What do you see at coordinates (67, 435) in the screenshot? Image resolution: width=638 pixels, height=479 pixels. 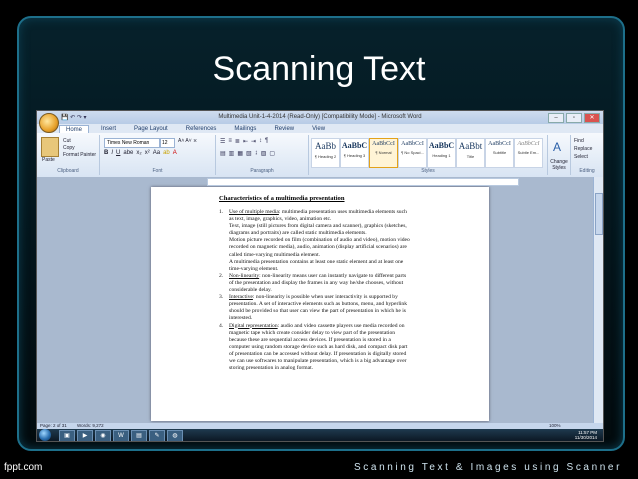 I see `explorer-icon: ▣` at bounding box center [67, 435].